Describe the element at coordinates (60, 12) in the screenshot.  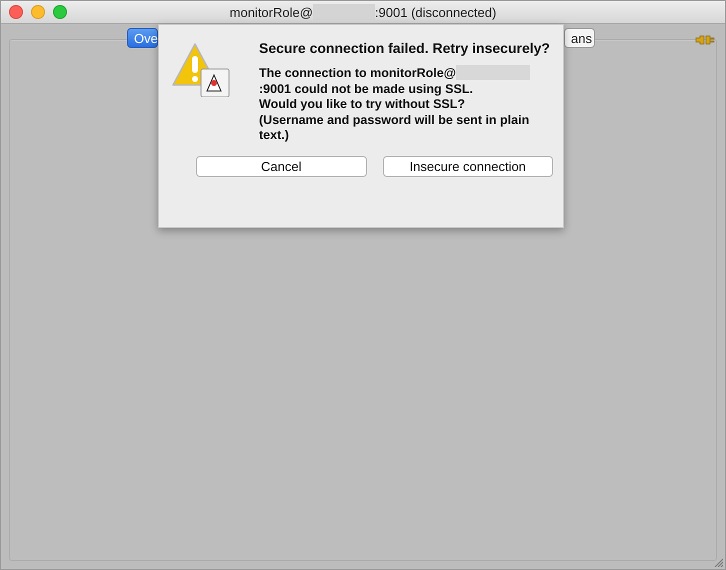
I see `zoom-icon` at that location.